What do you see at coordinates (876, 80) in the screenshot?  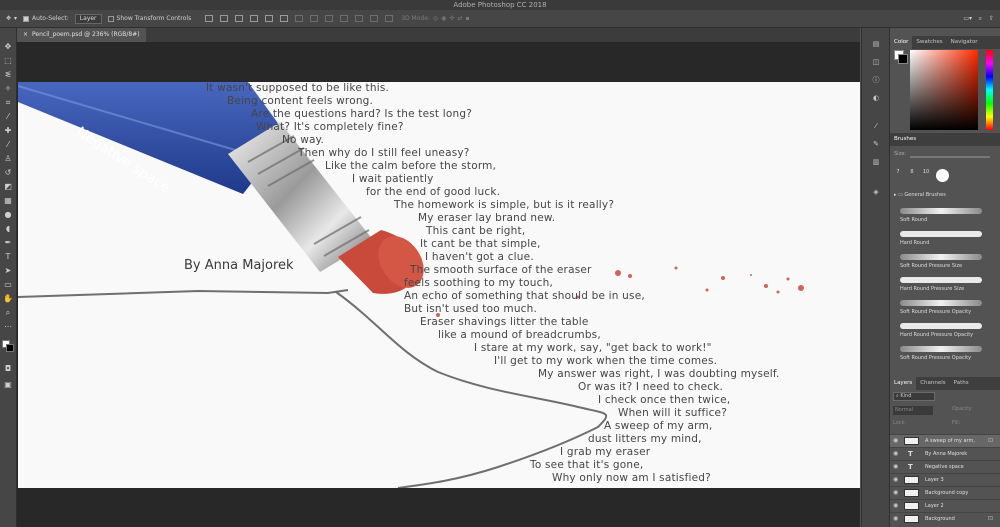 I see `info-icon: ⓘ` at bounding box center [876, 80].